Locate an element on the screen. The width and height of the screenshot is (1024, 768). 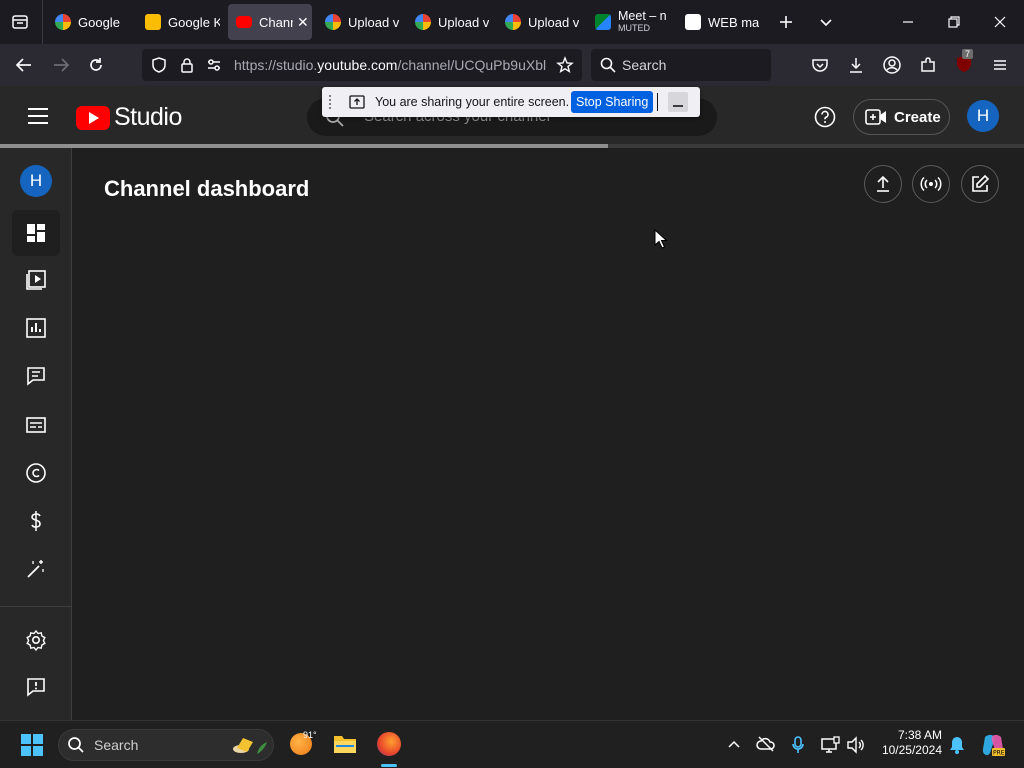
tab-overview-icon is located at coordinates (20, 22).